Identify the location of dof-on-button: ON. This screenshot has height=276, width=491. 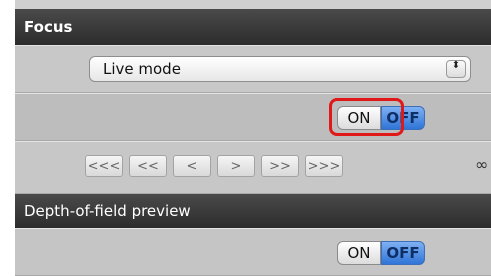
(359, 253).